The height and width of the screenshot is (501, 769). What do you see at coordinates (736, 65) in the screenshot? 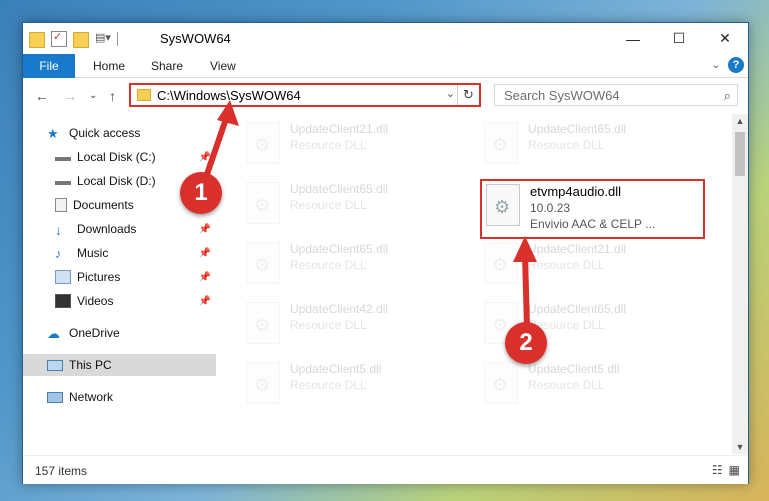
I see `help-icon: ?` at bounding box center [736, 65].